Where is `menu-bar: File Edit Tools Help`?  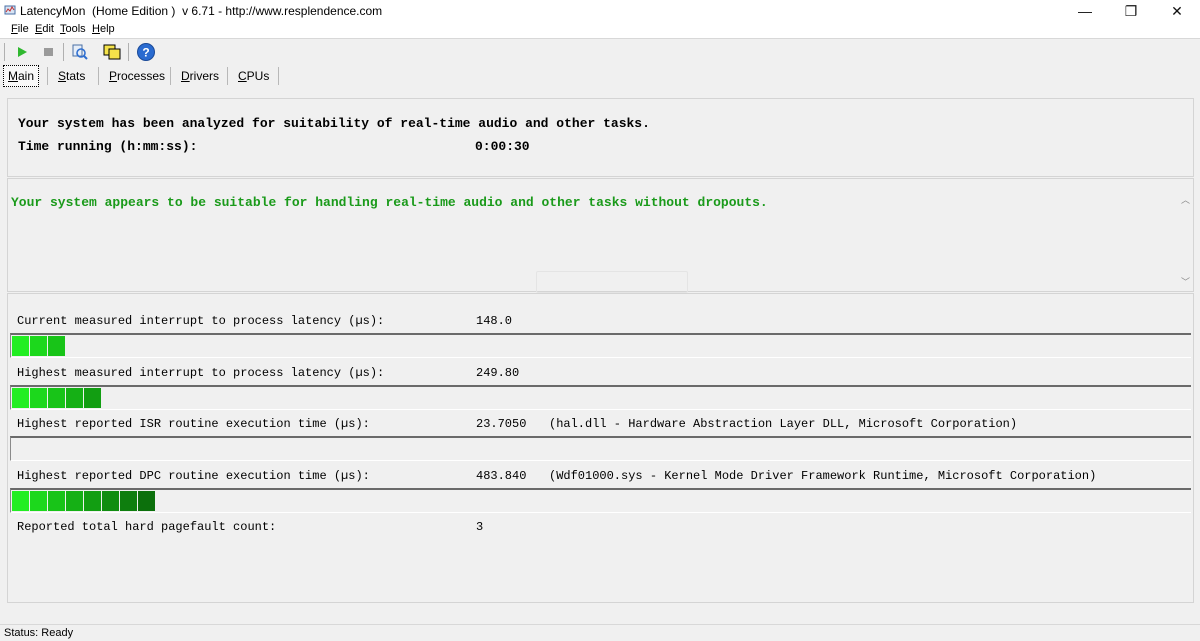 menu-bar: File Edit Tools Help is located at coordinates (600, 30).